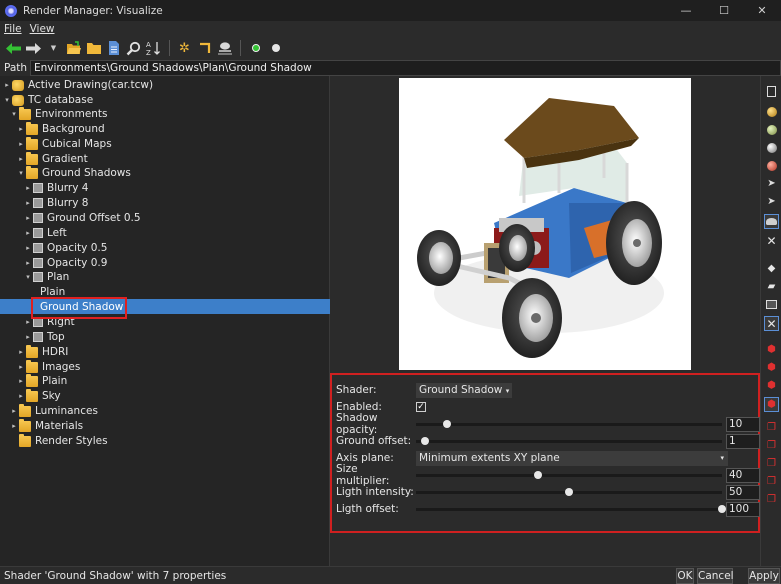 This screenshot has width=781, height=584. I want to click on maximize-button: ☐, so click(724, 10).